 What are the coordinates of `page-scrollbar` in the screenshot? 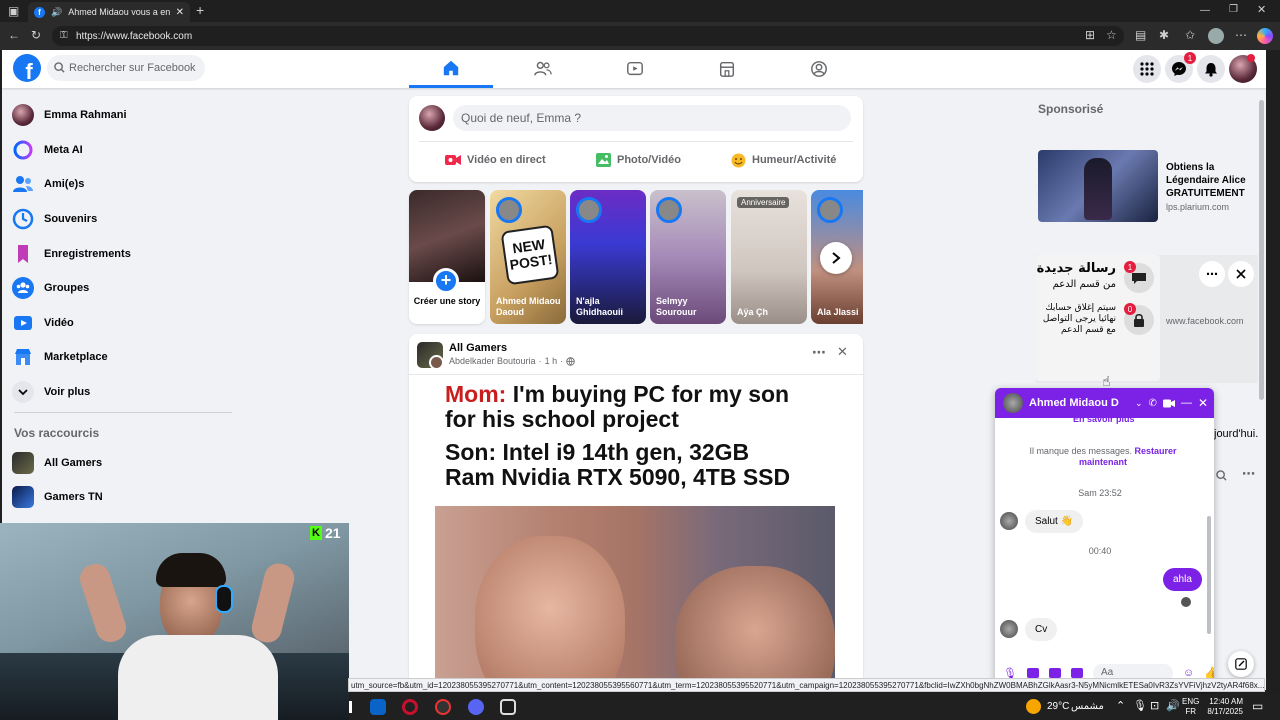 It's located at (1262, 390).